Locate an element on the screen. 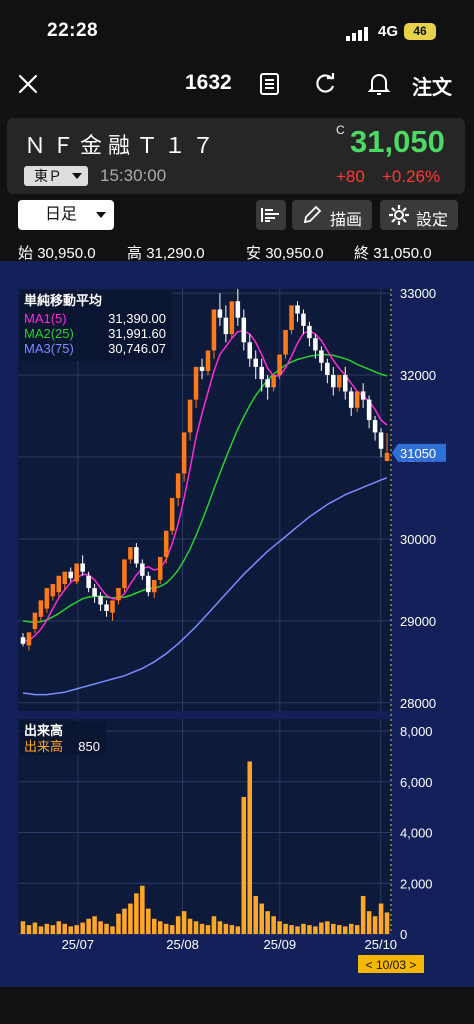 This screenshot has height=1024, width=474. status-time: 22:28 is located at coordinates (73, 30).